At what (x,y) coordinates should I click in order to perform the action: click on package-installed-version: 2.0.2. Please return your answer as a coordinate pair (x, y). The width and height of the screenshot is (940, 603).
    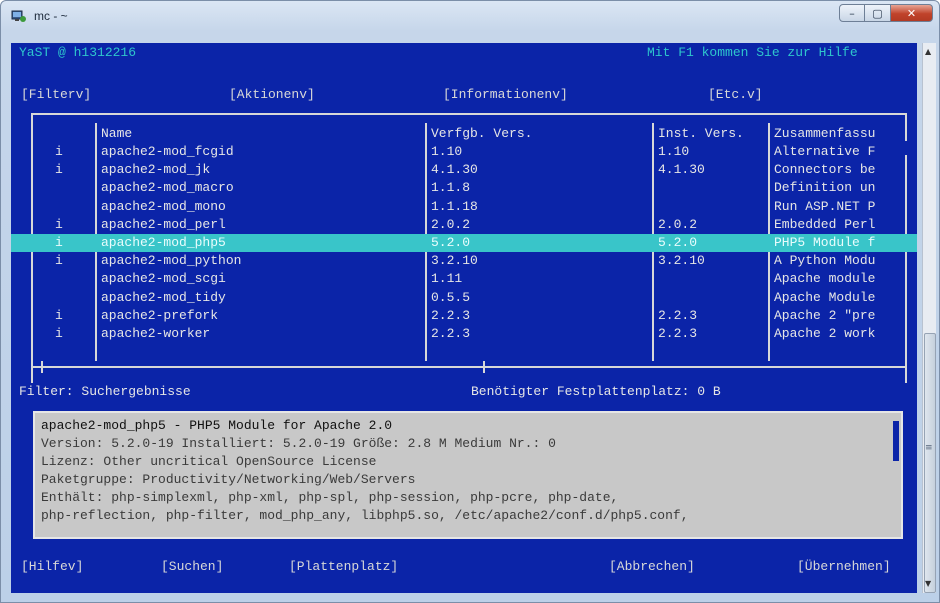
    Looking at the image, I should click on (678, 224).